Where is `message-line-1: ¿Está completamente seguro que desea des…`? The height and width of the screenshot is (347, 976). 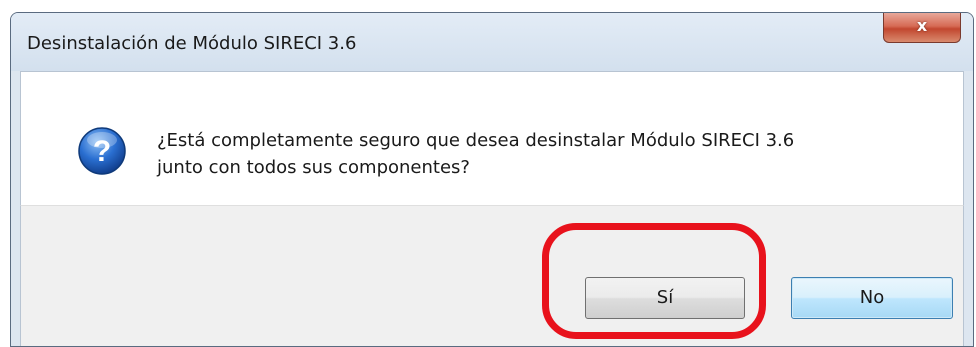 message-line-1: ¿Está completamente seguro que desea des… is located at coordinates (476, 140).